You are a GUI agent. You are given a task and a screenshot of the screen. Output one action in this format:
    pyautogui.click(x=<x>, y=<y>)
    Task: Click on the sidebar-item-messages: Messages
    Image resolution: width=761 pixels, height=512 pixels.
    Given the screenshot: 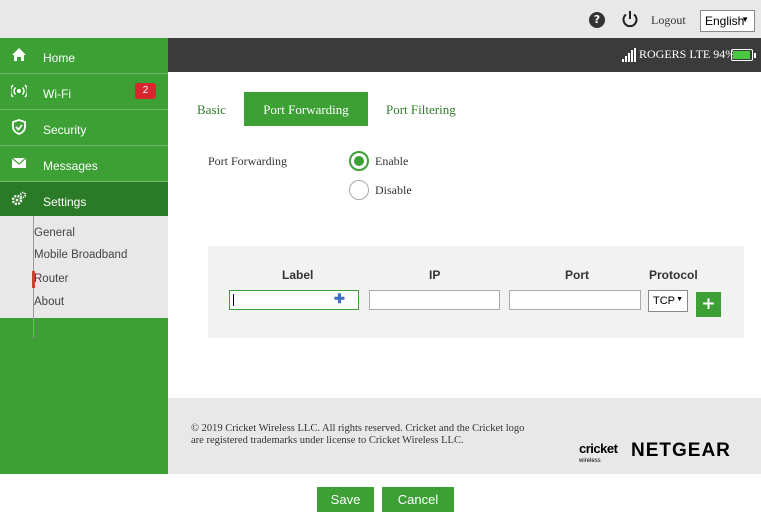 What is the action you would take?
    pyautogui.click(x=84, y=164)
    